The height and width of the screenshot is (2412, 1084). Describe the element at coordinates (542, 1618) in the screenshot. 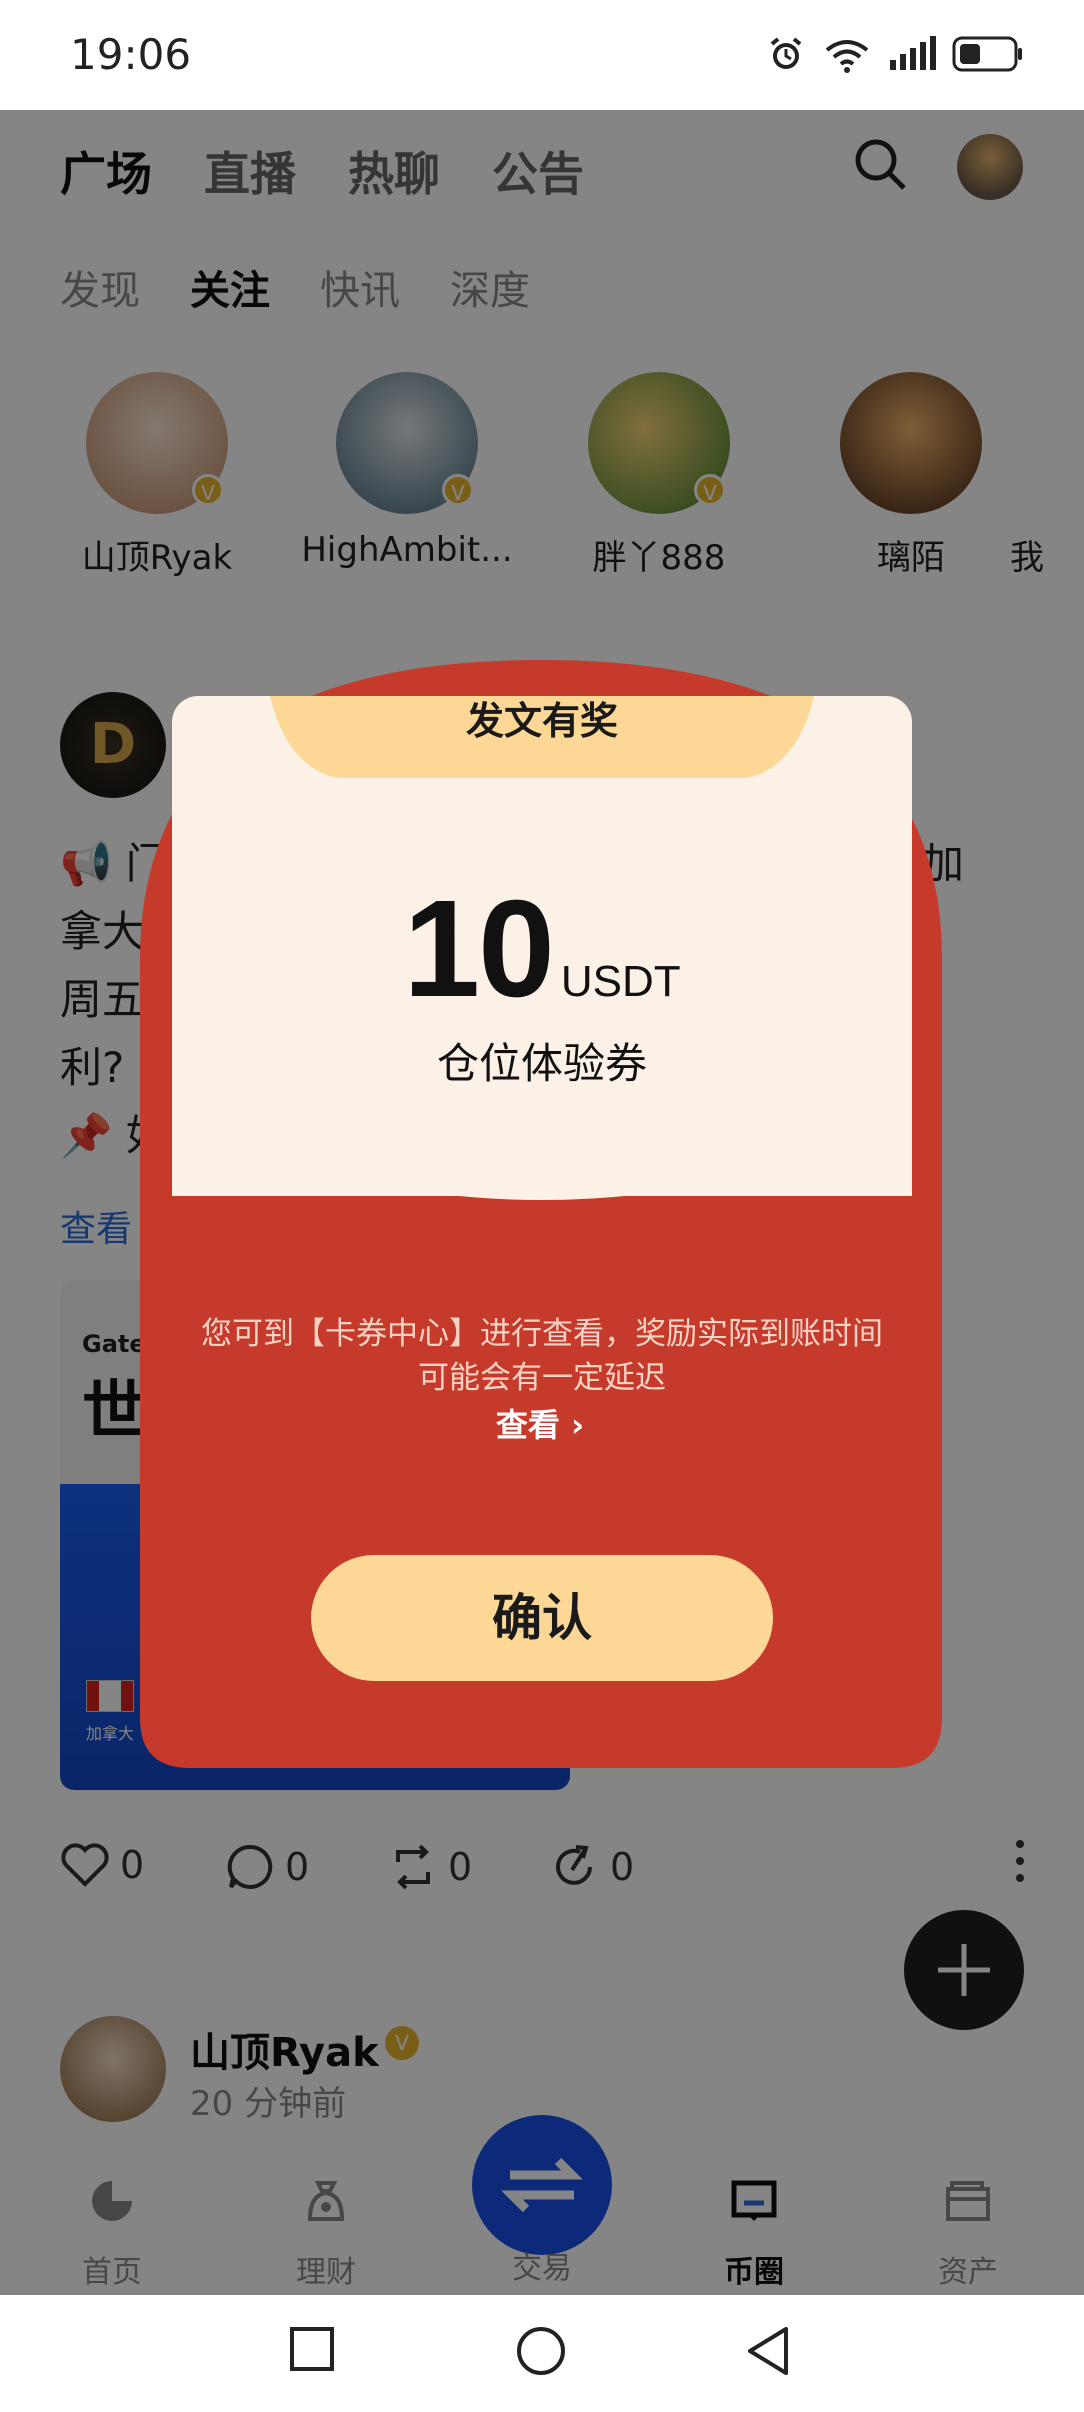

I see `confirm-button: 确认` at that location.